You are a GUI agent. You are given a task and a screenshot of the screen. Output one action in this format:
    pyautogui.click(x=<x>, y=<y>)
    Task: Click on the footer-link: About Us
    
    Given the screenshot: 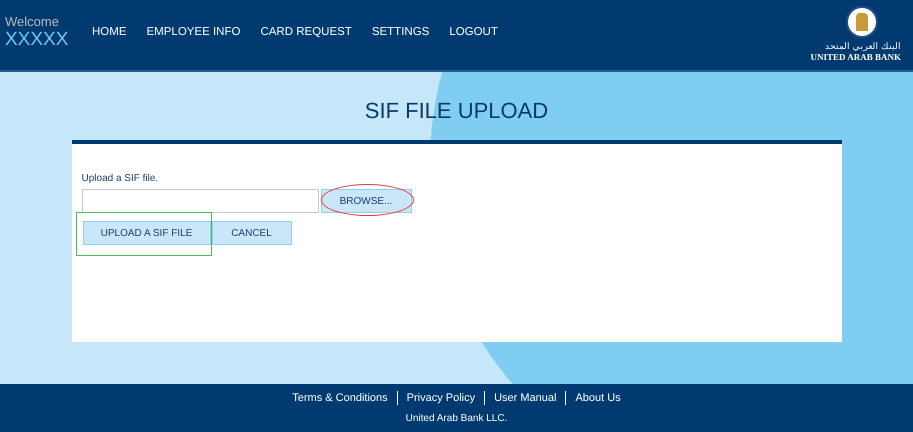 What is the action you would take?
    pyautogui.click(x=598, y=398)
    